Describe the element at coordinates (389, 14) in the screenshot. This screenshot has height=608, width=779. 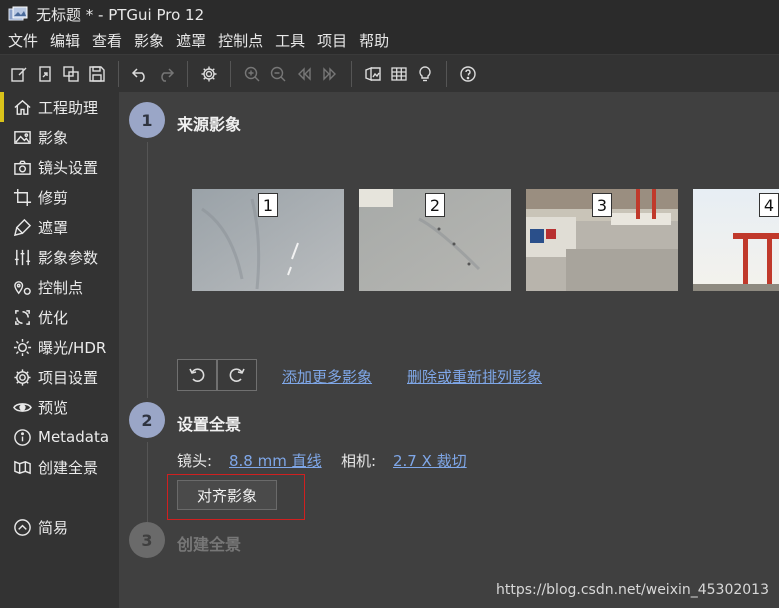
I see `title-bar: 无标题 * - PTGui Pro 12` at that location.